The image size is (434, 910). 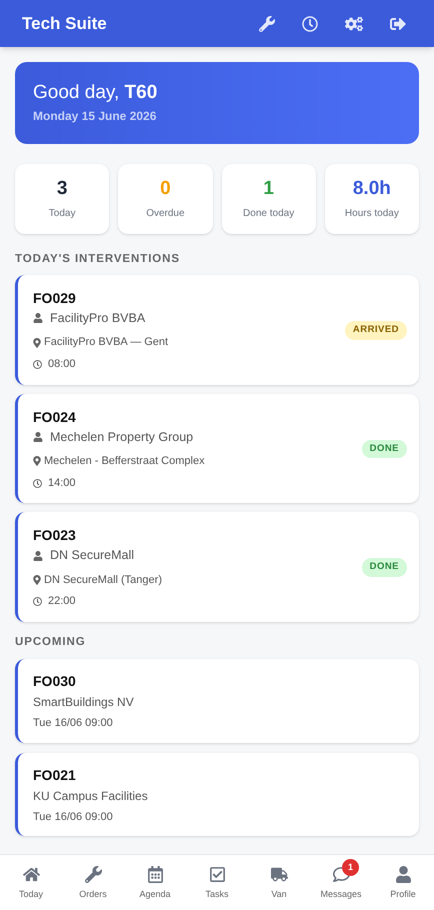 I want to click on location-text: FacilityPro BVBA — Gent, so click(x=106, y=342).